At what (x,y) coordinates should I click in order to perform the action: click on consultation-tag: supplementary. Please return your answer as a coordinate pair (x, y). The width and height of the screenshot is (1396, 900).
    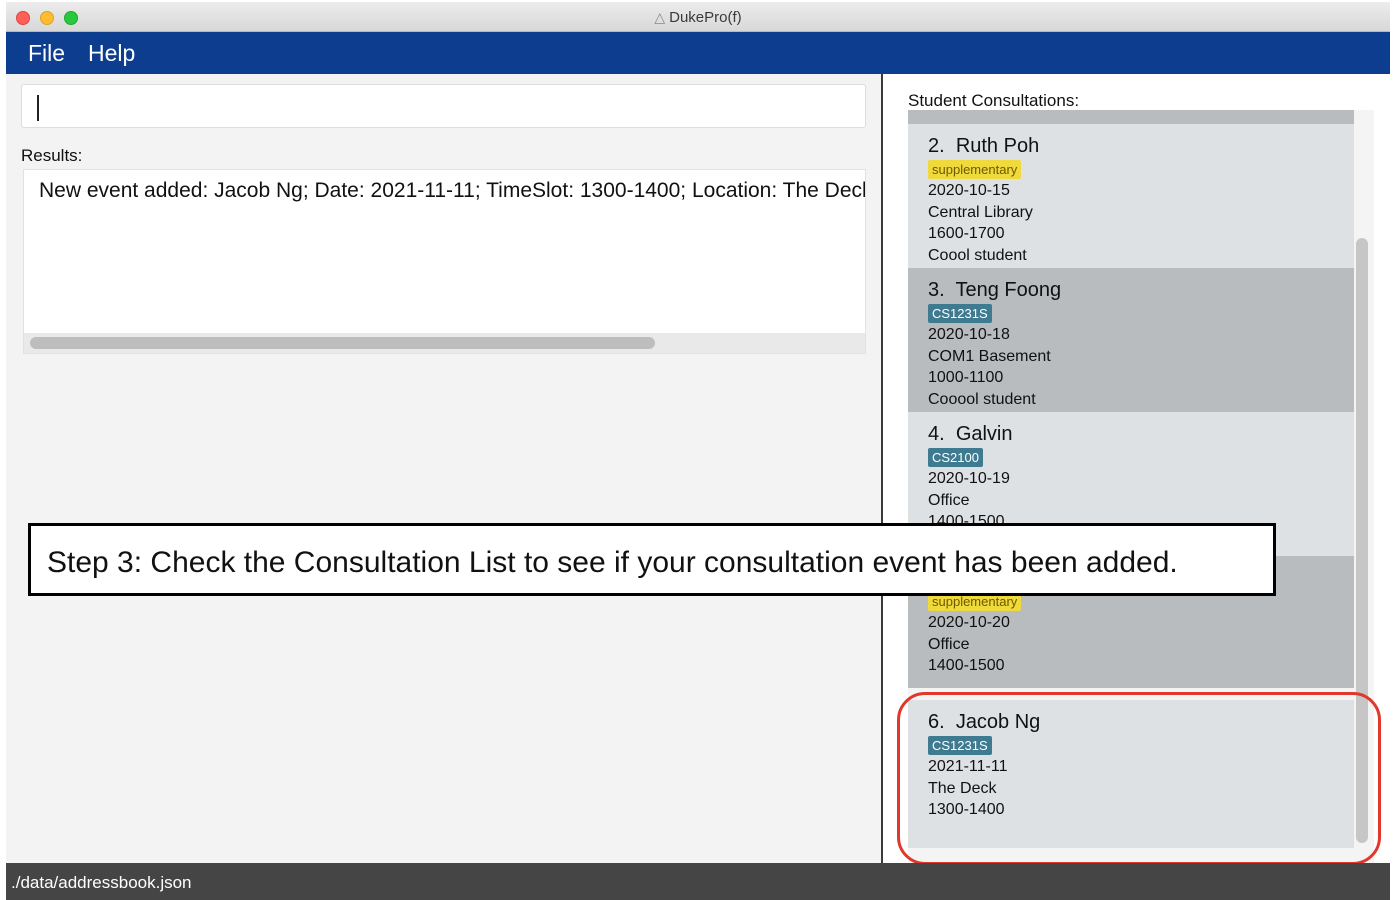
    Looking at the image, I should click on (975, 169).